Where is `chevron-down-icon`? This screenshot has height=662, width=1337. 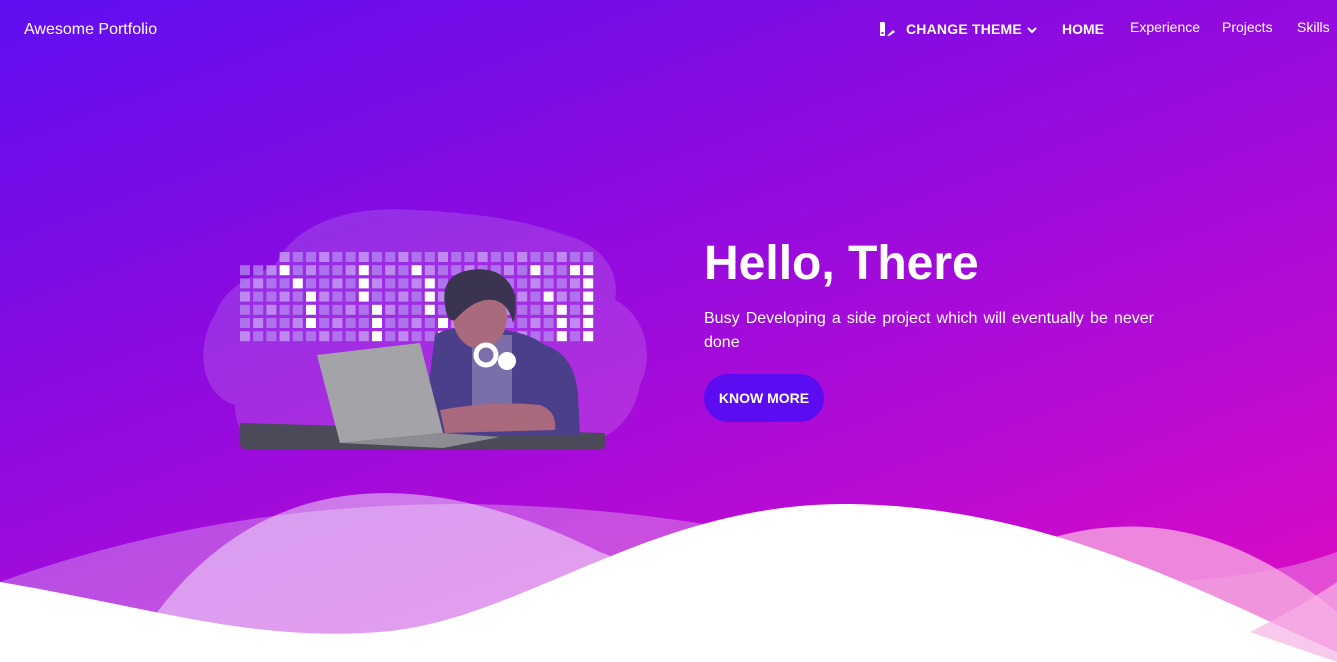 chevron-down-icon is located at coordinates (1032, 29).